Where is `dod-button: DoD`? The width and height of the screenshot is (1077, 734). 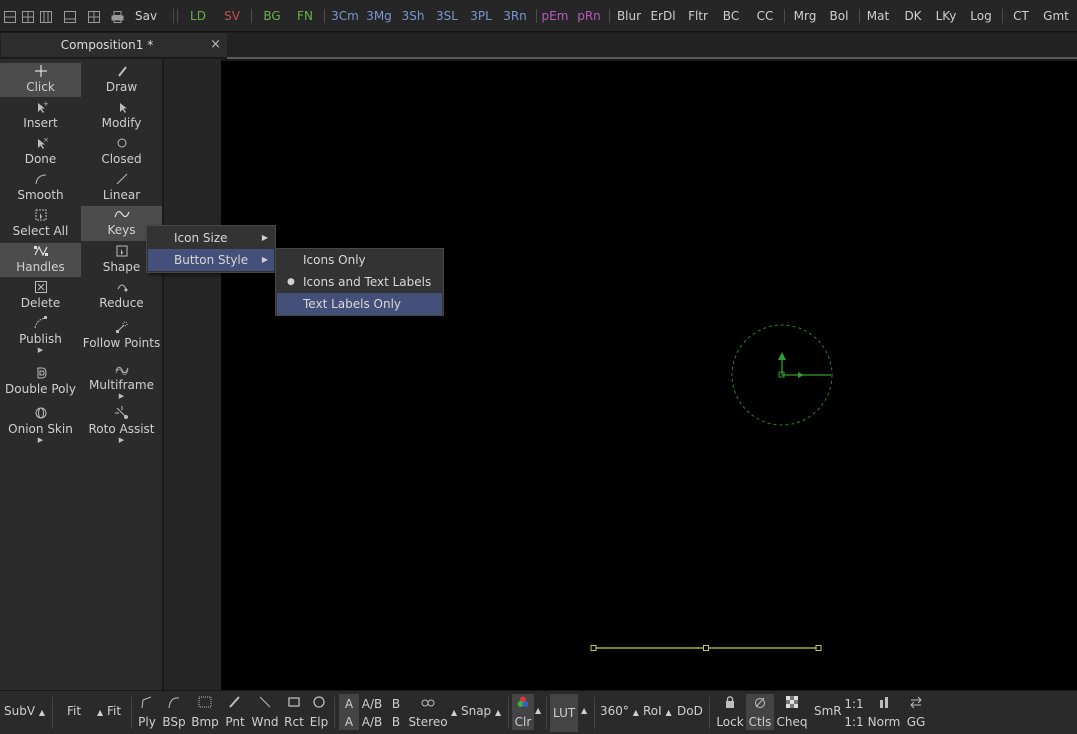
dod-button: DoD is located at coordinates (690, 711).